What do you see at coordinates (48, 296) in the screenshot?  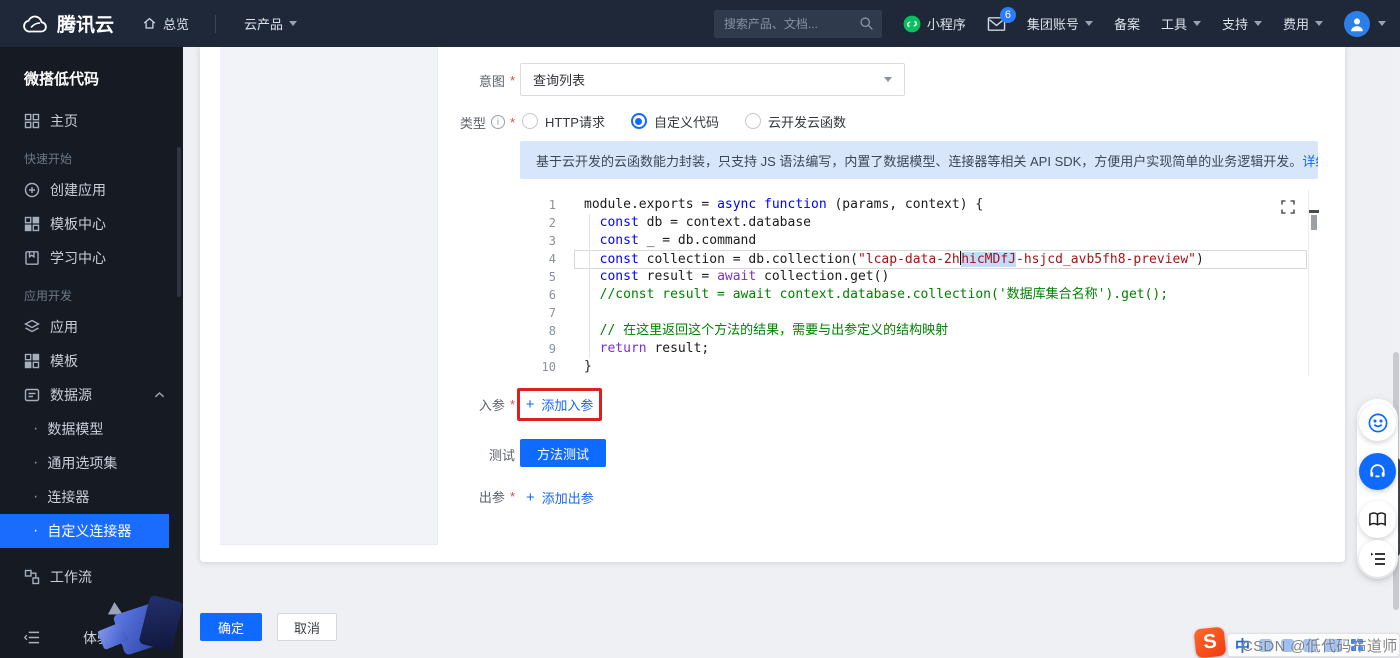 I see `sidebar-section-label: 应用开发` at bounding box center [48, 296].